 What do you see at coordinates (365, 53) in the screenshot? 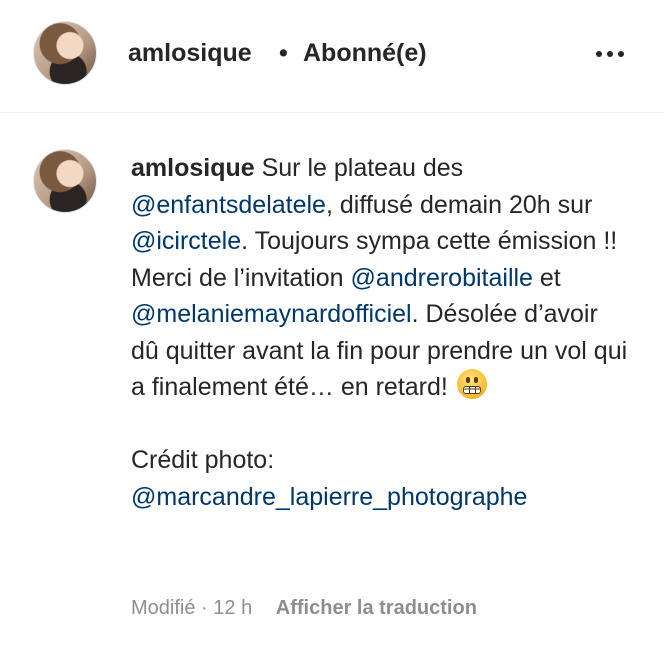
I see `follow-status-button: Abonné(e)` at bounding box center [365, 53].